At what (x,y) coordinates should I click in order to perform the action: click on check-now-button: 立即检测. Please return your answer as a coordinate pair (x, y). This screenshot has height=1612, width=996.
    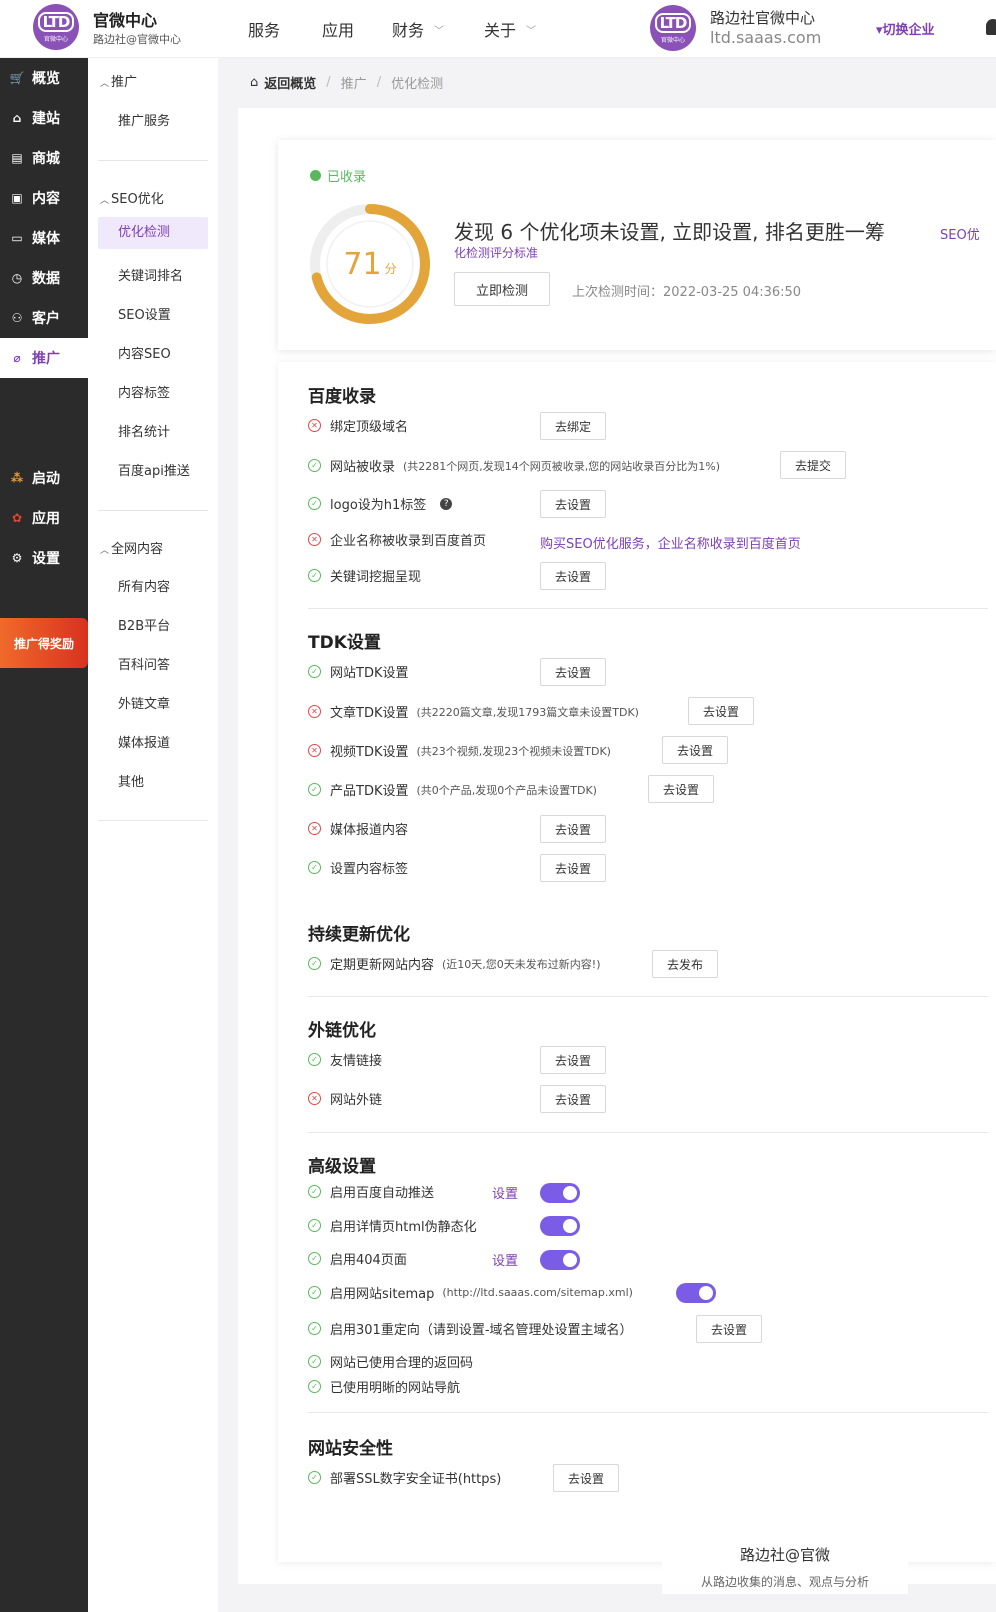
    Looking at the image, I should click on (502, 289).